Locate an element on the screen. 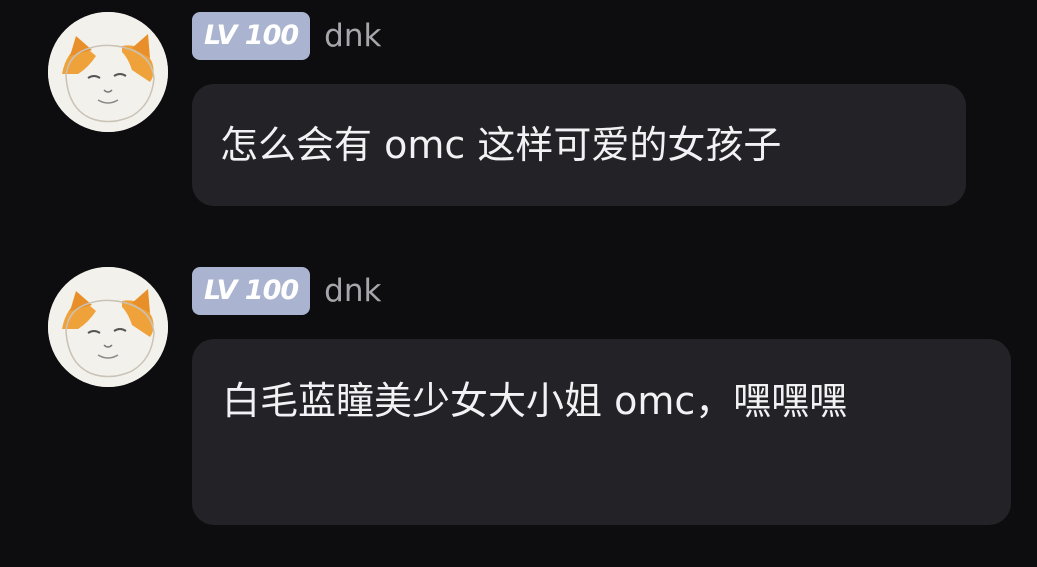 This screenshot has width=1037, height=567. message-text: 怎么会有 omc 这样可爱的女孩子 is located at coordinates (501, 145).